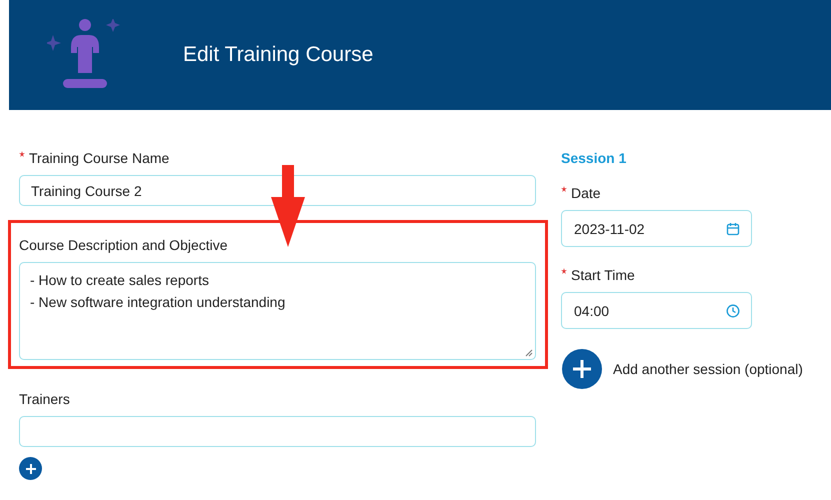  Describe the element at coordinates (277, 190) in the screenshot. I see `input-field: Training Course 2` at that location.